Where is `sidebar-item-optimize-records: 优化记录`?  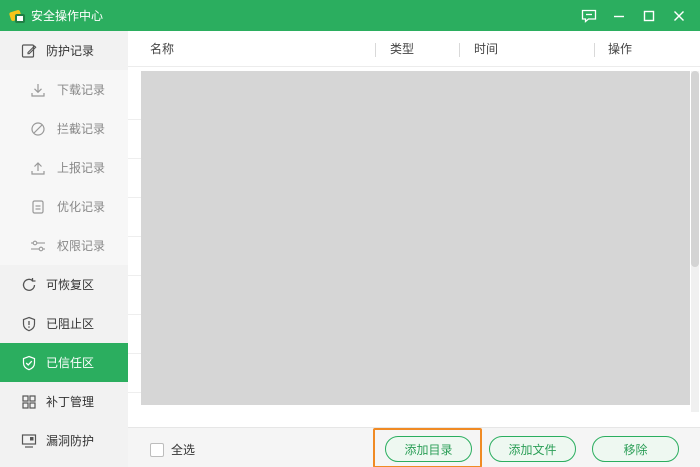 sidebar-item-optimize-records: 优化记录 is located at coordinates (64, 206).